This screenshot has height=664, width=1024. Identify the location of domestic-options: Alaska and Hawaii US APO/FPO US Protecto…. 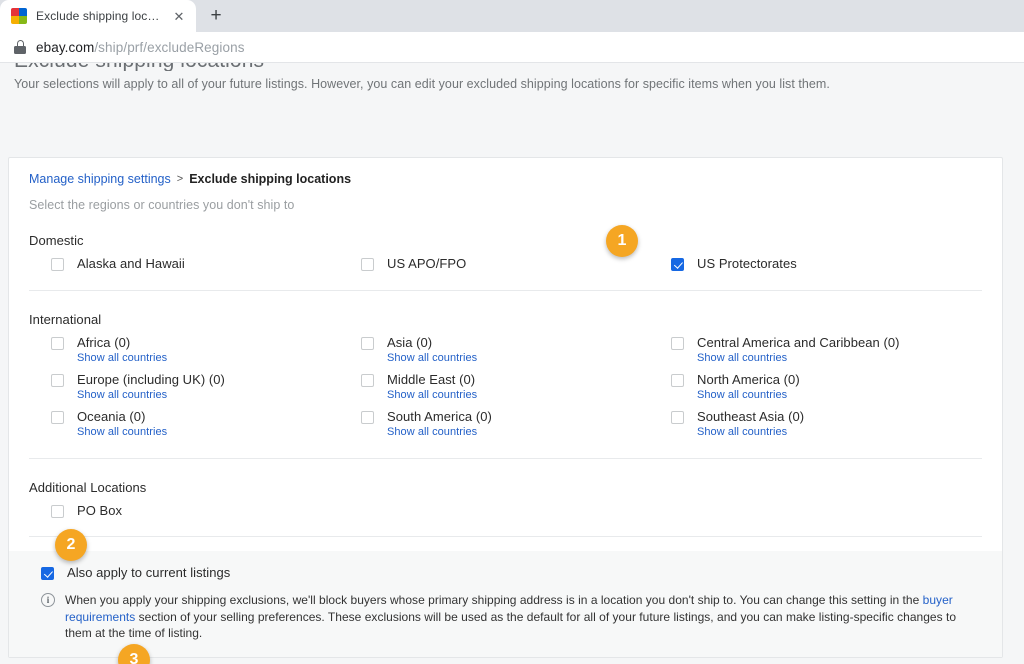
(505, 263).